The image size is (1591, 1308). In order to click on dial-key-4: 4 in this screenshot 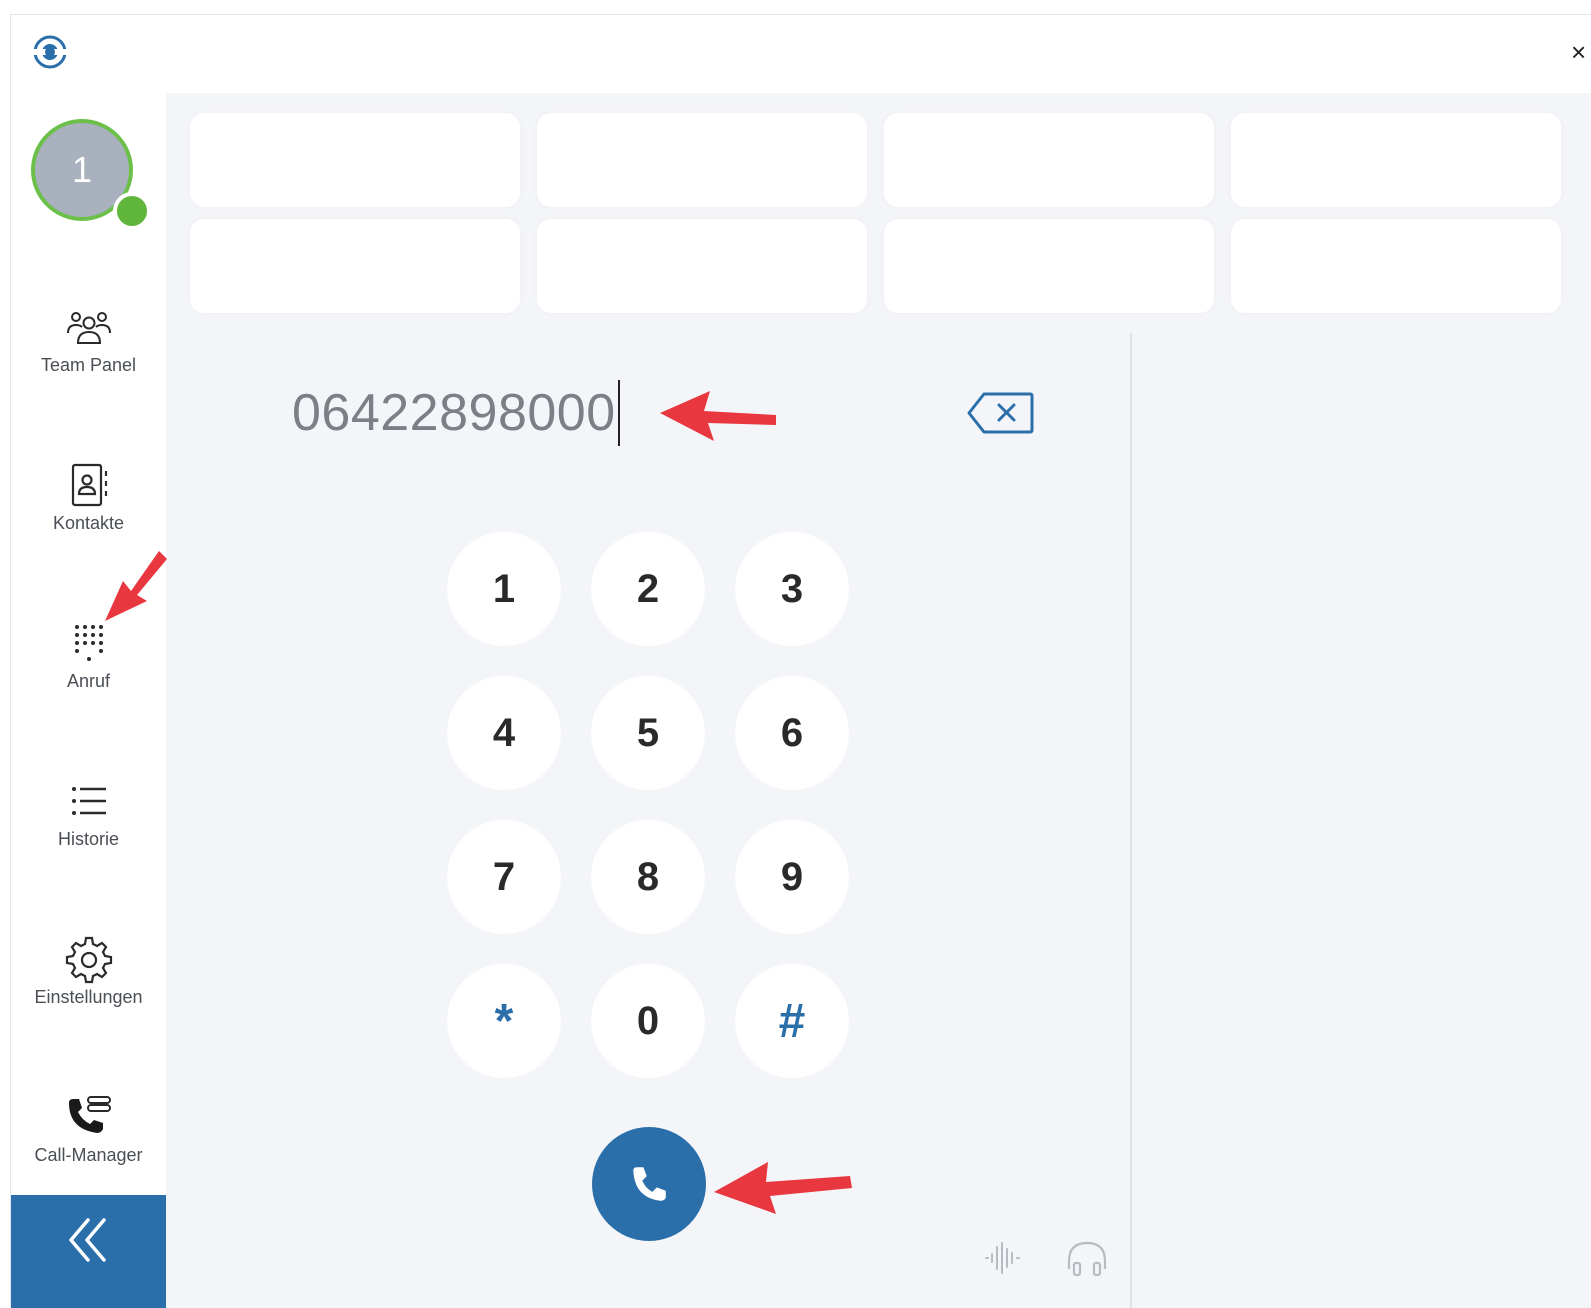, I will do `click(504, 733)`.